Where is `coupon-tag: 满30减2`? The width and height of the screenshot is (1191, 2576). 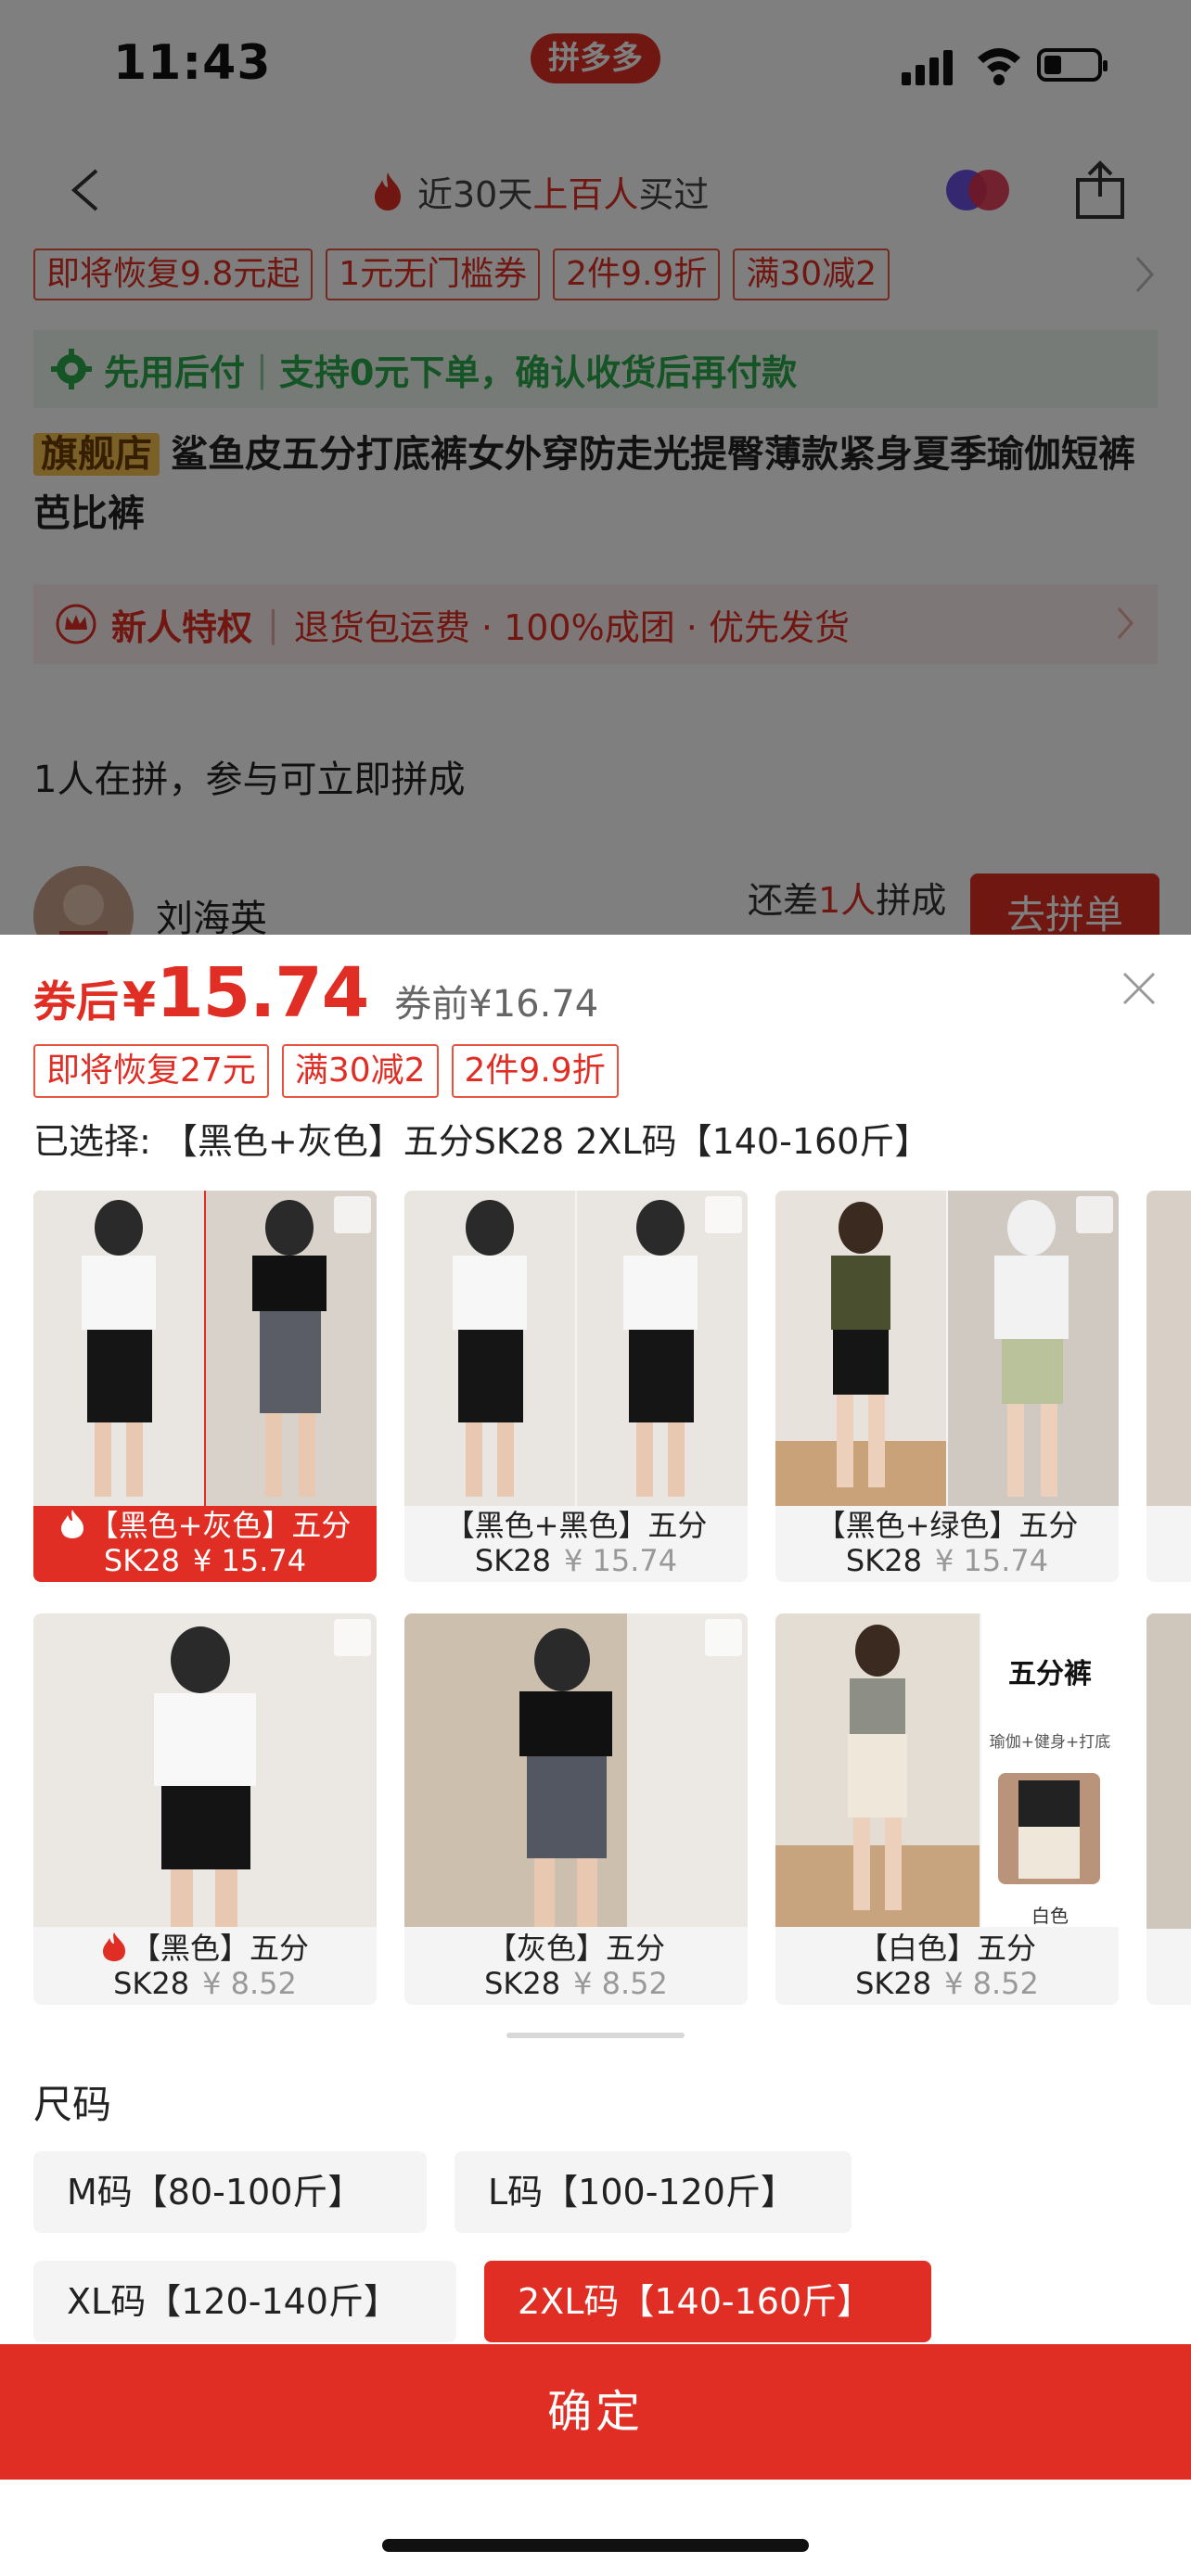 coupon-tag: 满30减2 is located at coordinates (360, 1071).